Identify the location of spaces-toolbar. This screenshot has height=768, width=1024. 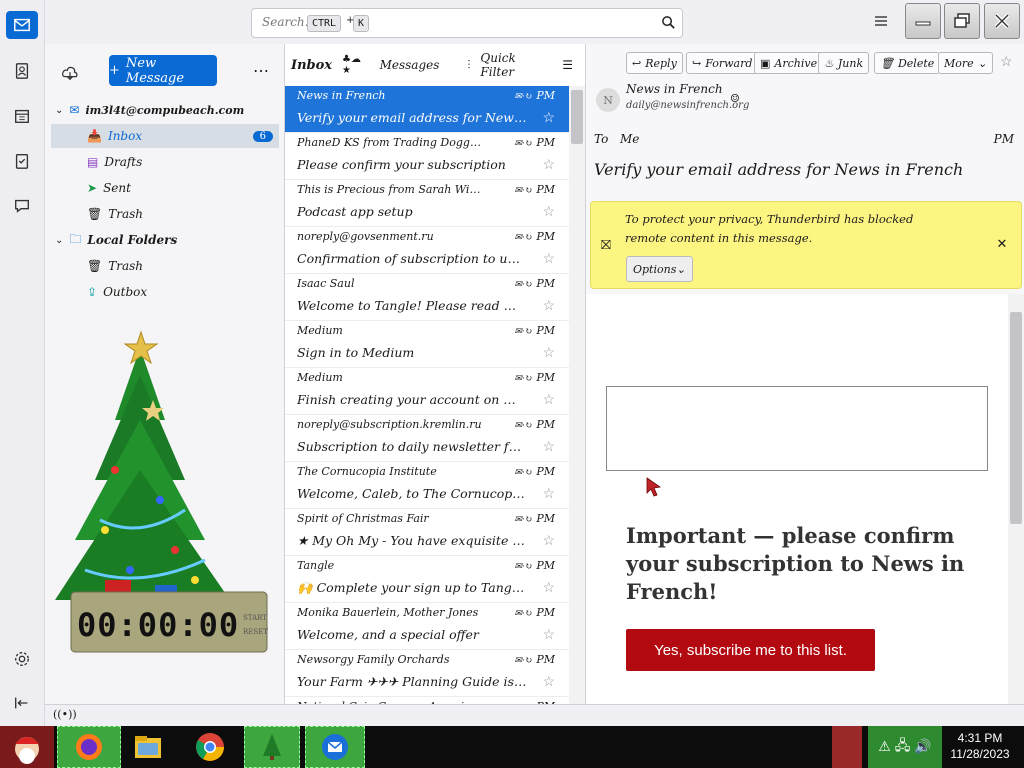
(22, 363).